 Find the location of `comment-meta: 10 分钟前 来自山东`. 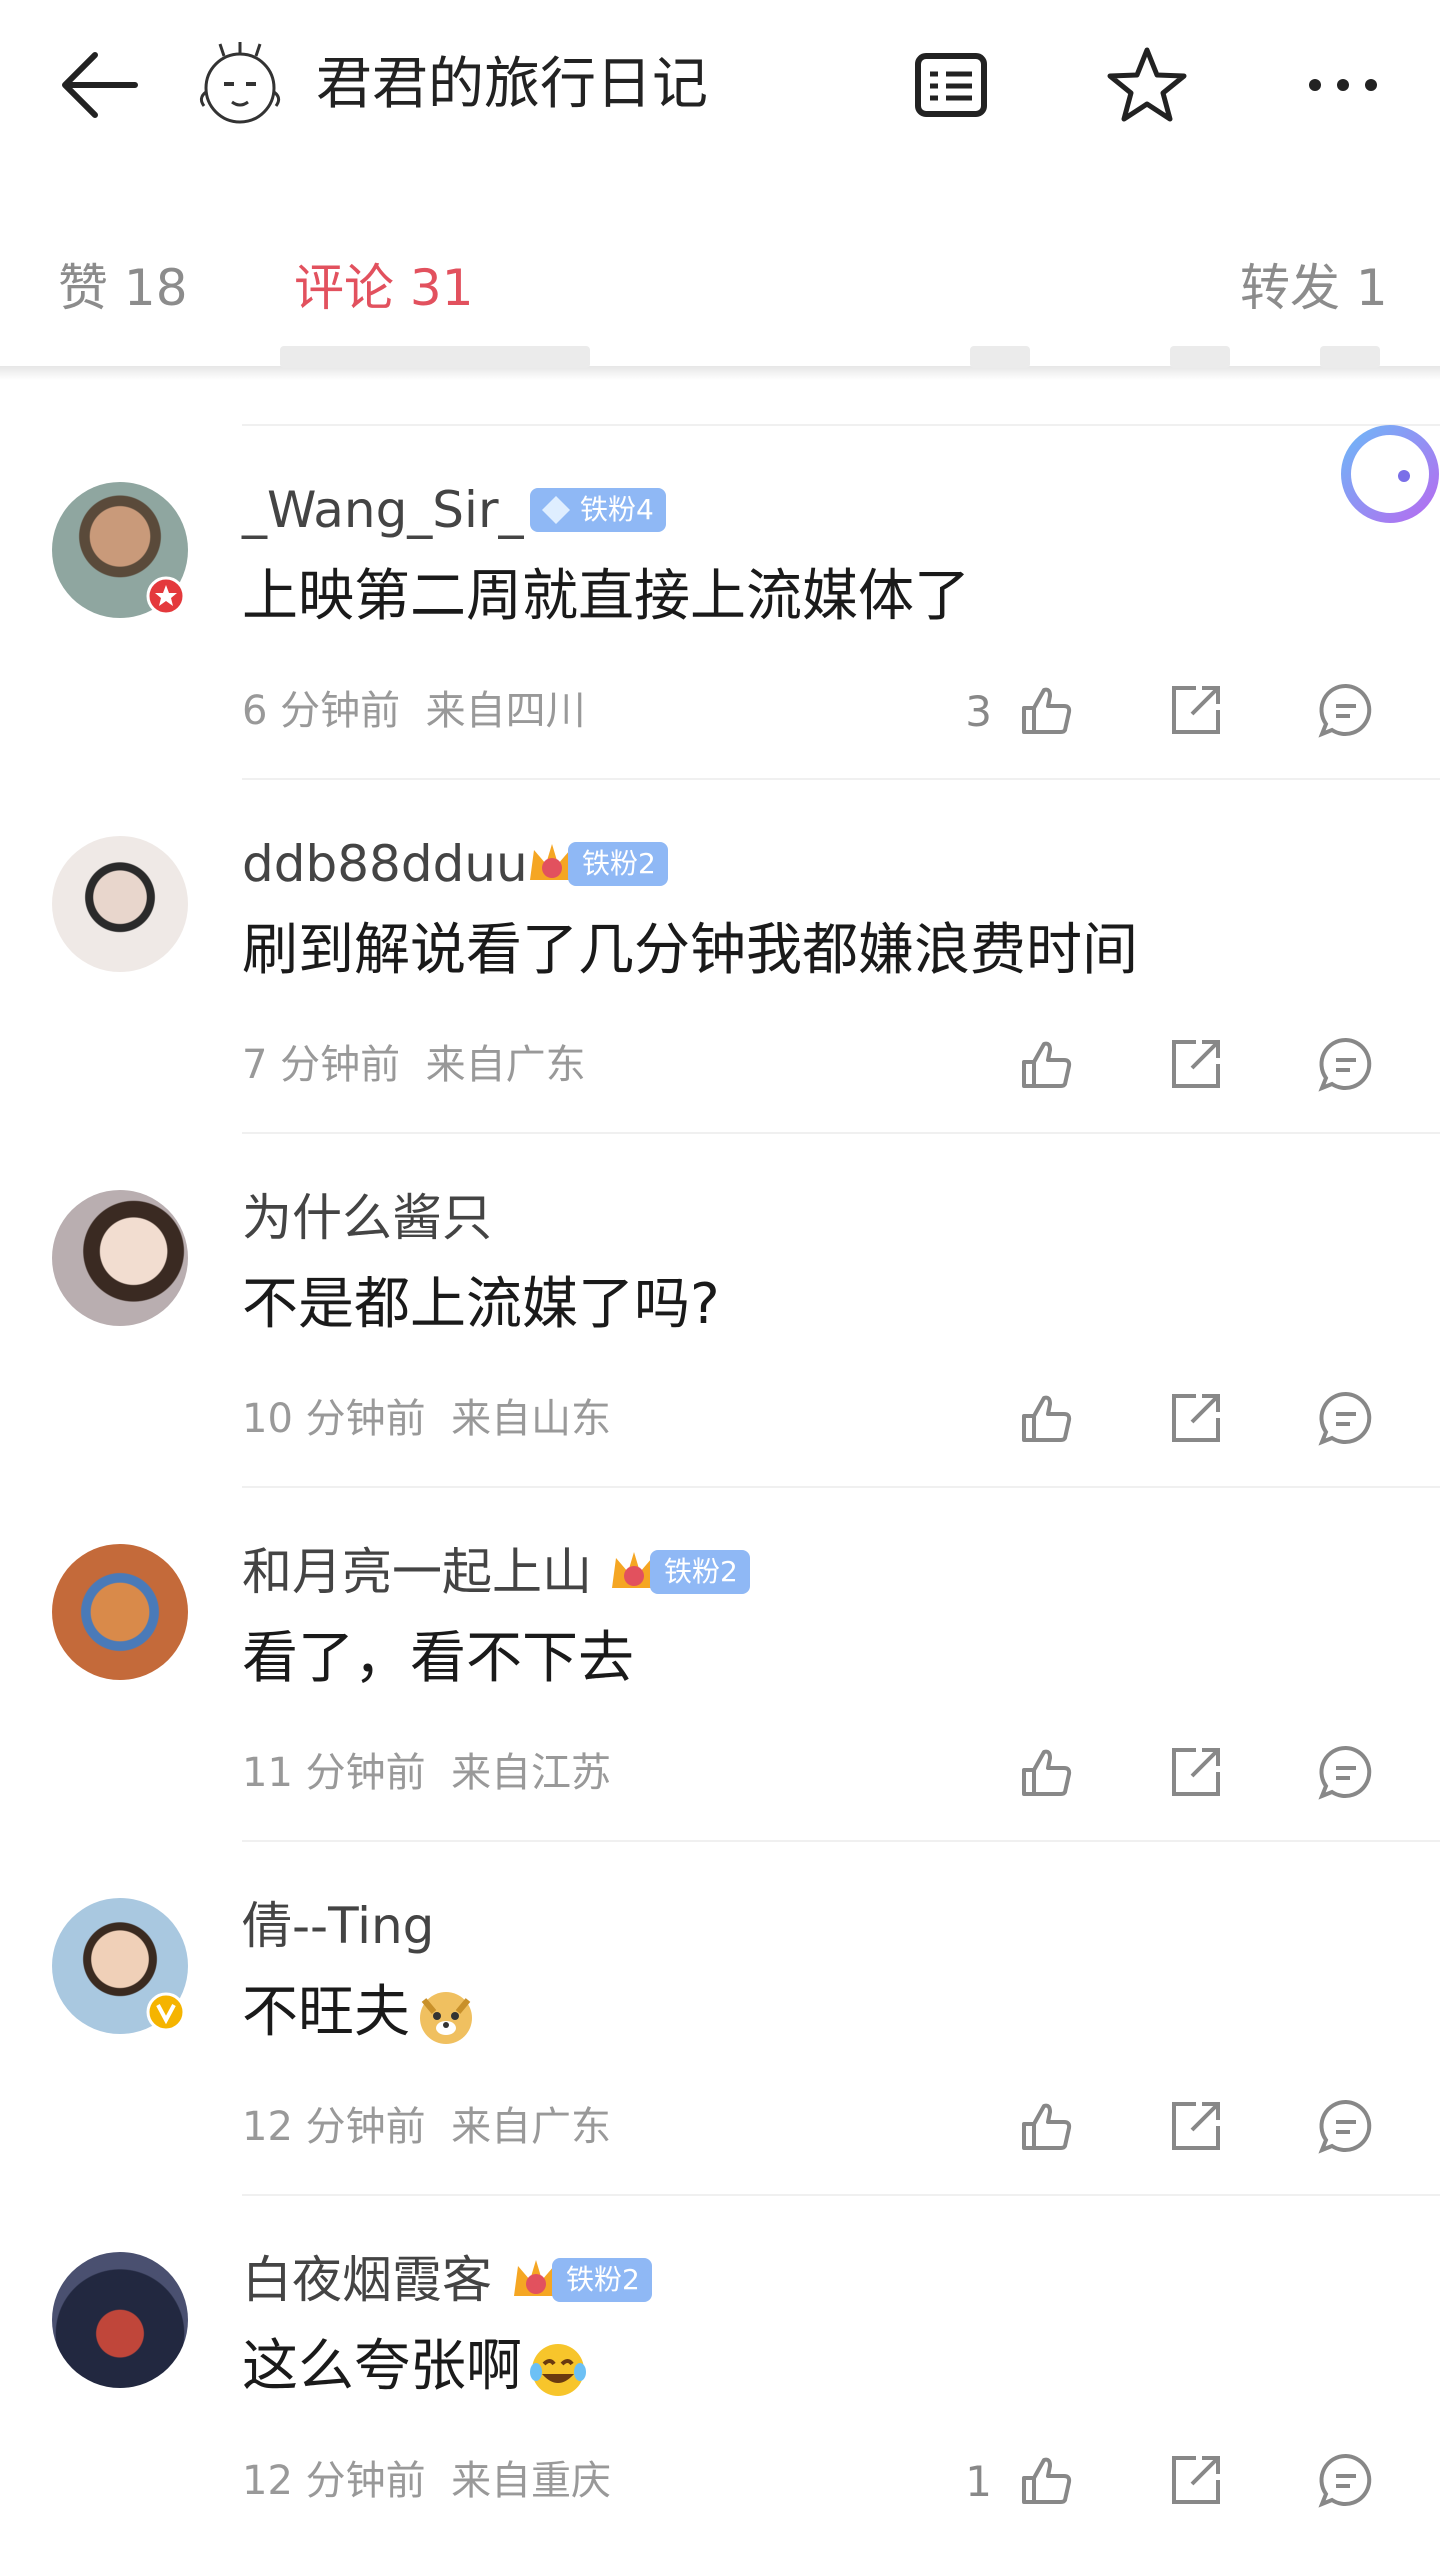

comment-meta: 10 分钟前 来自山东 is located at coordinates (426, 1419).